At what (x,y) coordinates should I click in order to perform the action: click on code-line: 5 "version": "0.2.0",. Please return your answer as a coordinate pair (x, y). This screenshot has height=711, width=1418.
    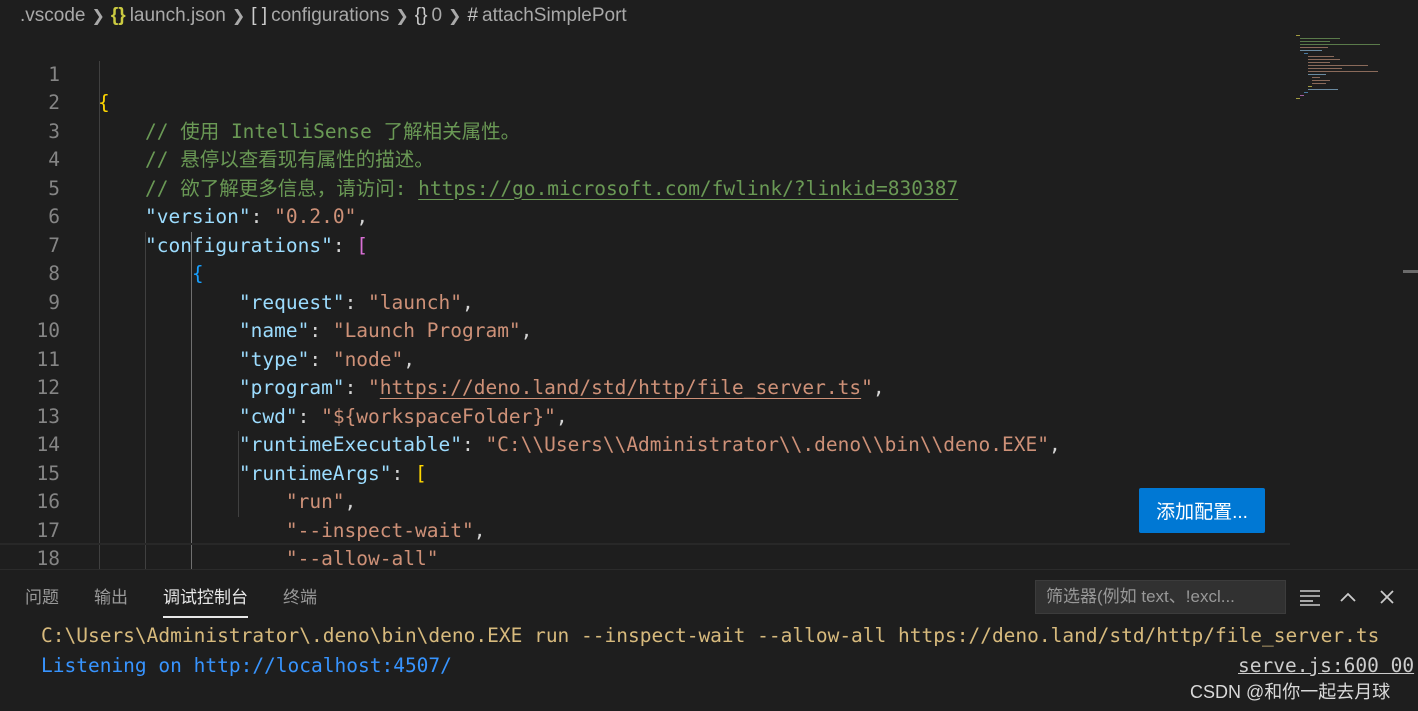
    Looking at the image, I should click on (645, 187).